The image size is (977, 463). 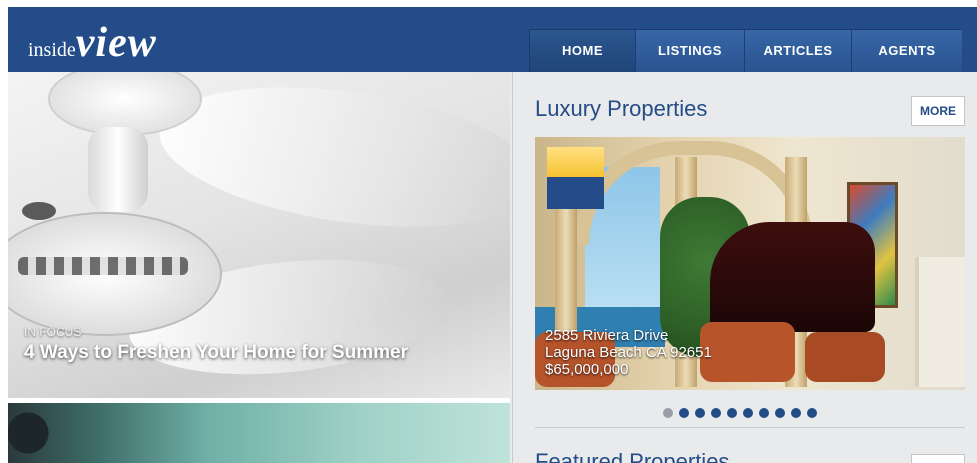 What do you see at coordinates (330, 160) in the screenshot?
I see `fan-blade-image` at bounding box center [330, 160].